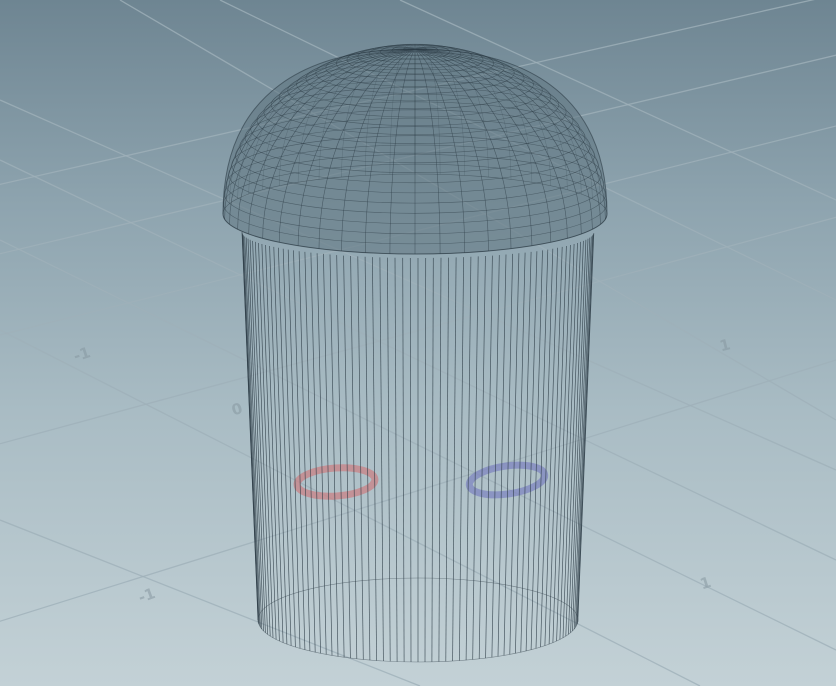  I want to click on grid-line, so click(210, 602).